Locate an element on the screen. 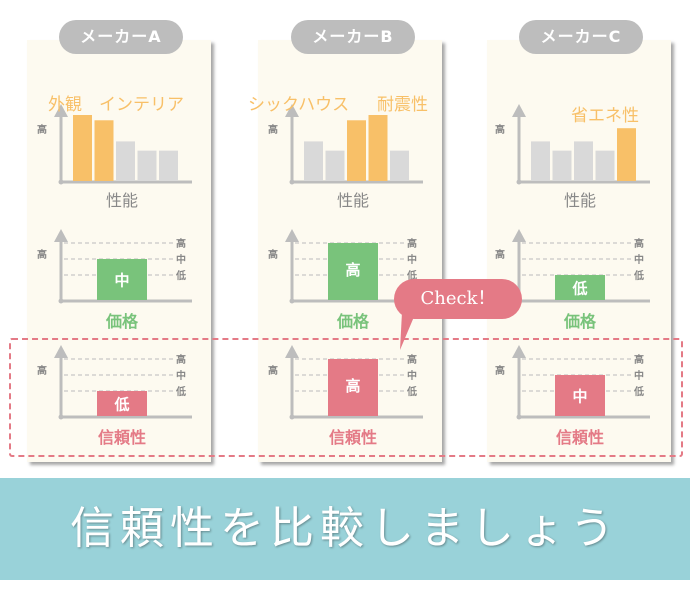  maker-a-reliability-level-tick-label: 高 is located at coordinates (181, 359).